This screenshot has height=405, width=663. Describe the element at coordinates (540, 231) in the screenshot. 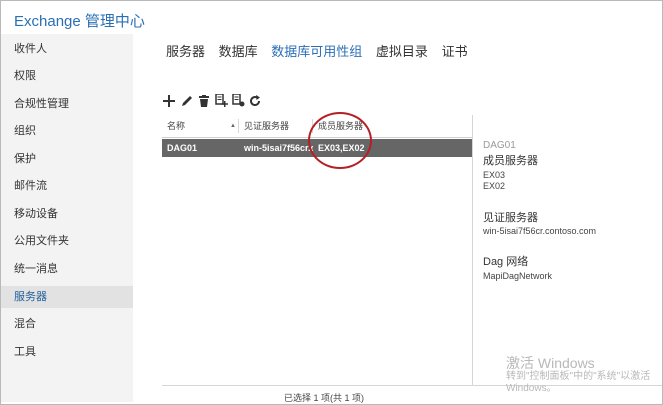

I see `details-witness-value: win-5isai7f56cr.contoso.com` at that location.